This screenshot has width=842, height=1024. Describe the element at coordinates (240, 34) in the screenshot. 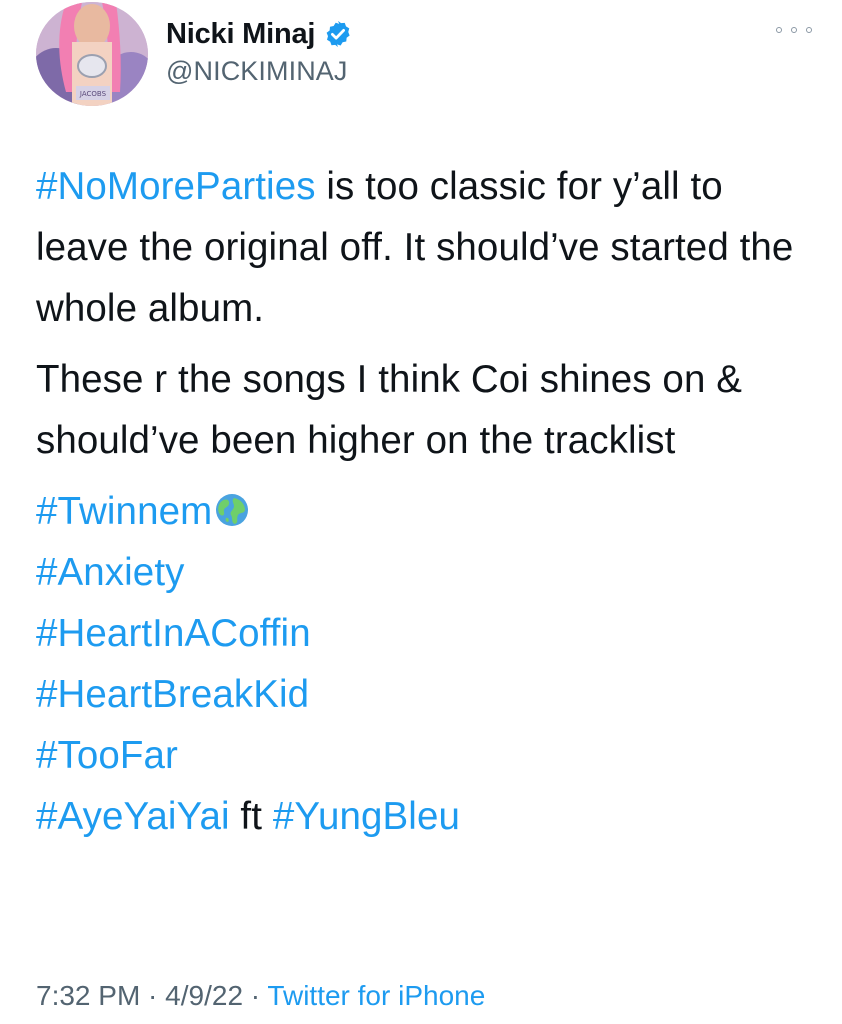

I see `author-display-name: Nicki Minaj` at that location.